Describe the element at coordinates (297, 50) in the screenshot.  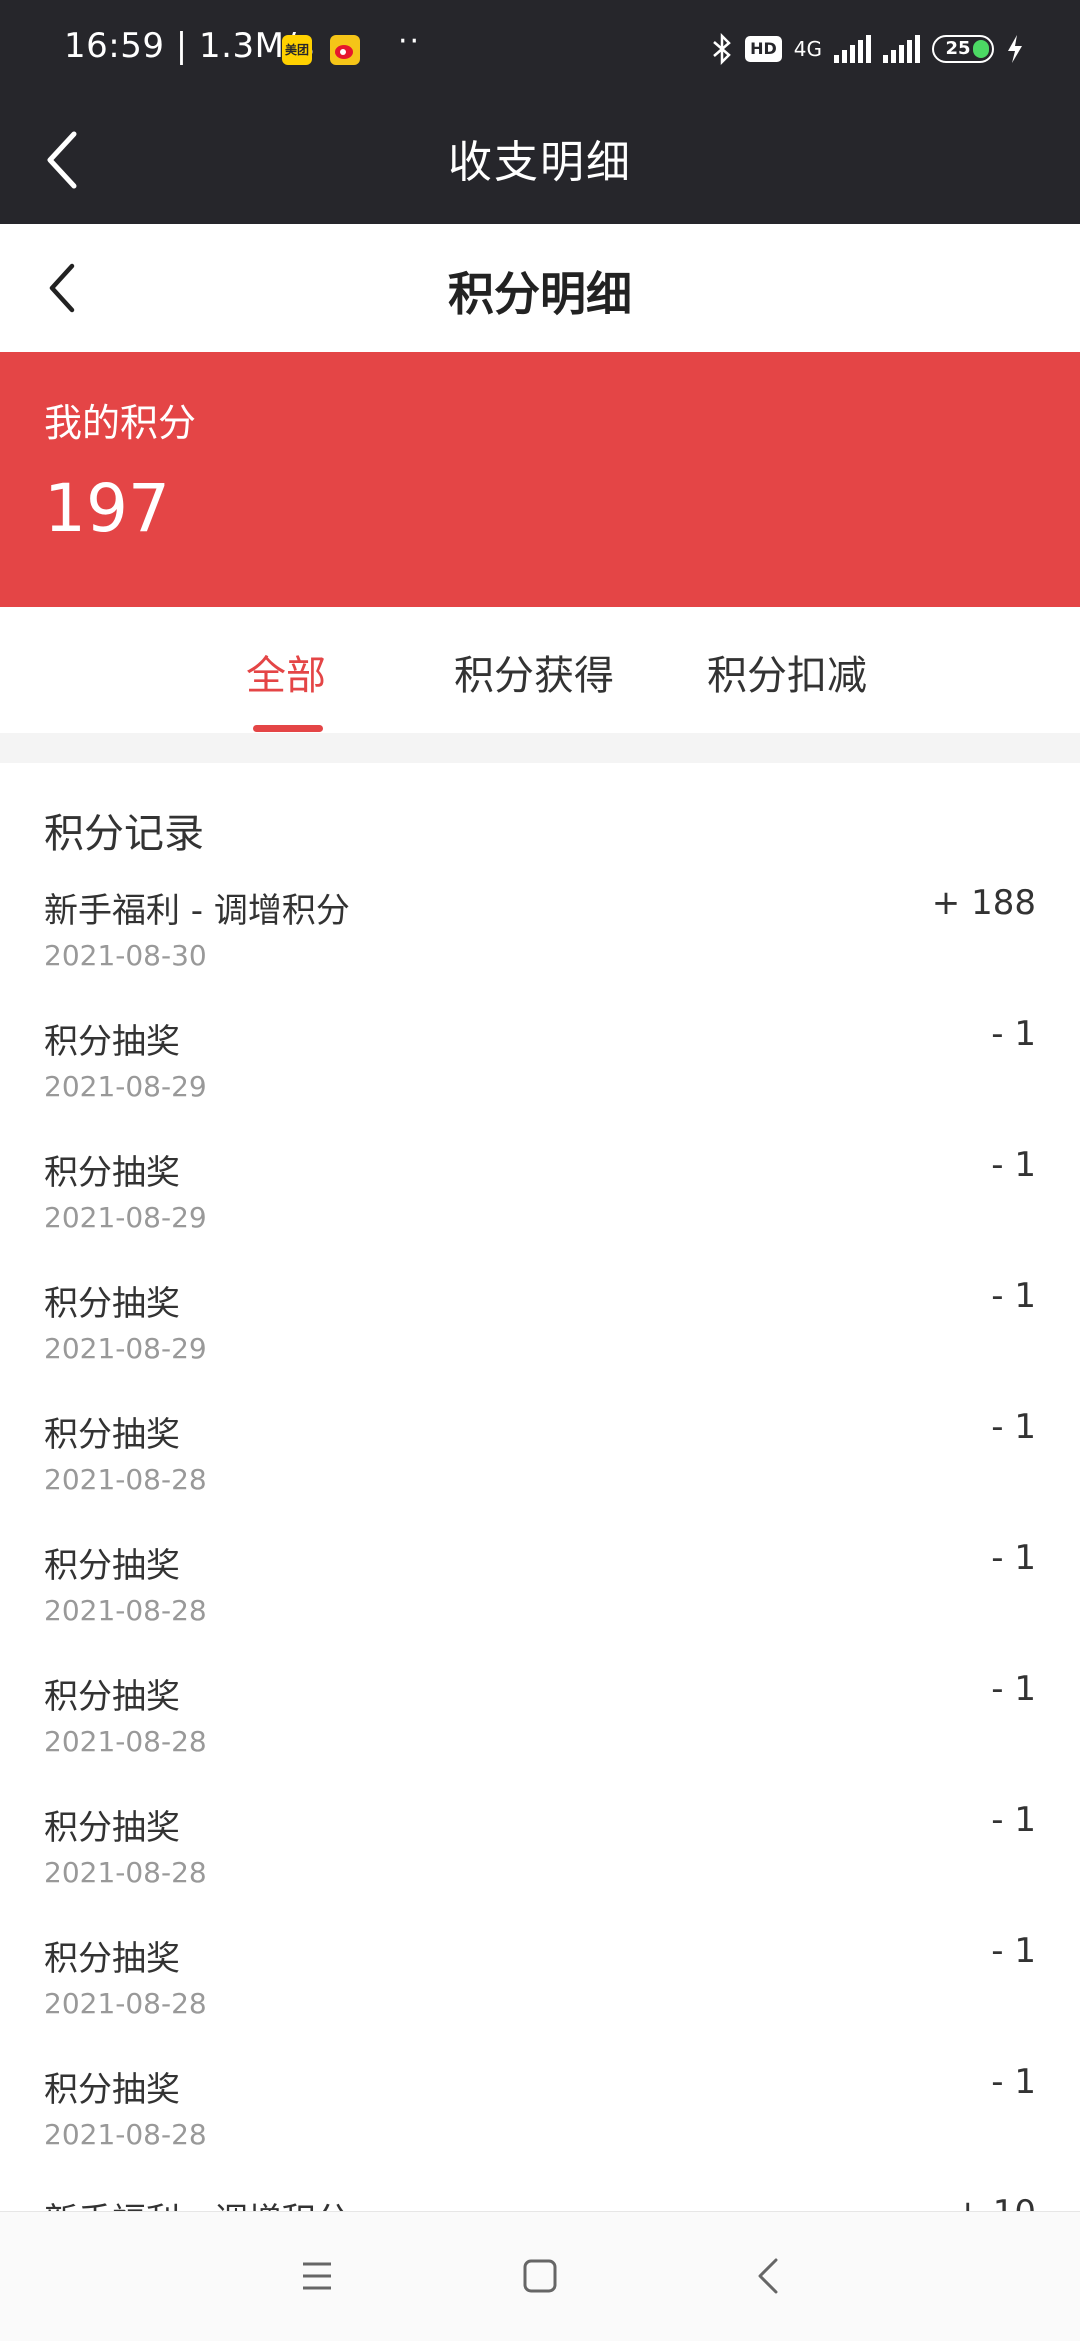
I see `meituan-icon: 美团` at that location.